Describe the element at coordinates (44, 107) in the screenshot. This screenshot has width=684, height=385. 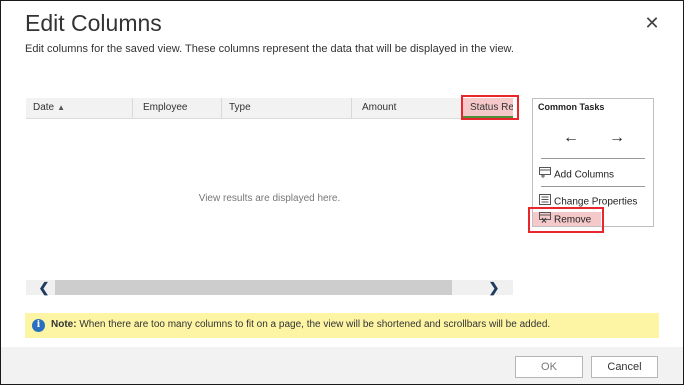
I see `column-header-label: Date` at that location.